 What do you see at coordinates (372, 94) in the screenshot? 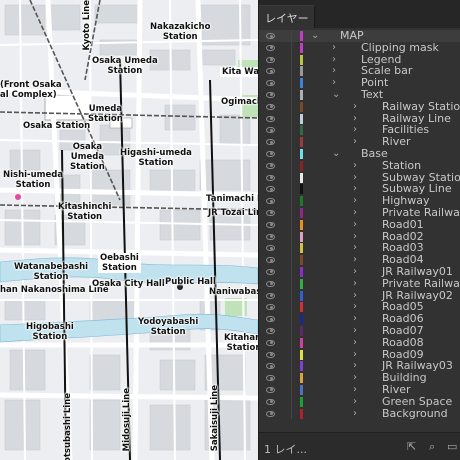
I see `layer-name: Text` at bounding box center [372, 94].